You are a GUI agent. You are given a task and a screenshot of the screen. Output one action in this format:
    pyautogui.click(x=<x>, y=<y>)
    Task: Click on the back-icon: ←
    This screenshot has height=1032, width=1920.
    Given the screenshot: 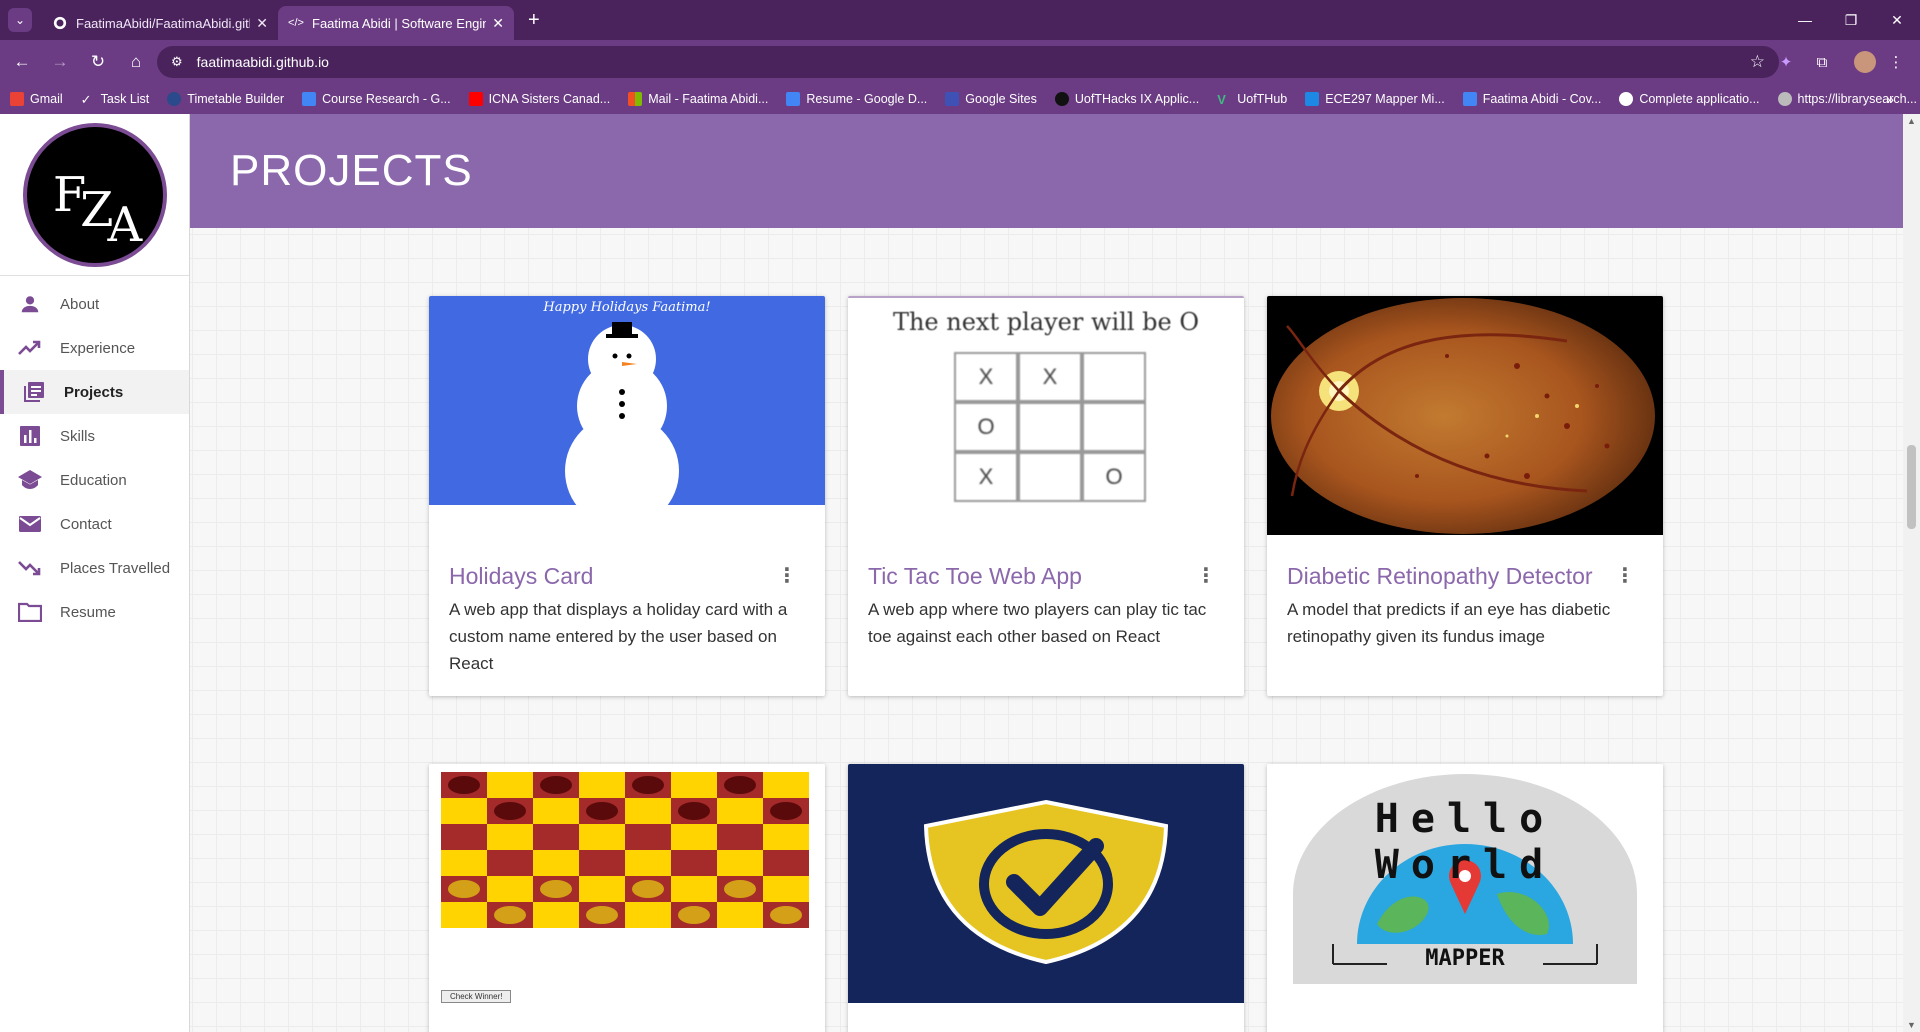 What is the action you would take?
    pyautogui.click(x=22, y=62)
    